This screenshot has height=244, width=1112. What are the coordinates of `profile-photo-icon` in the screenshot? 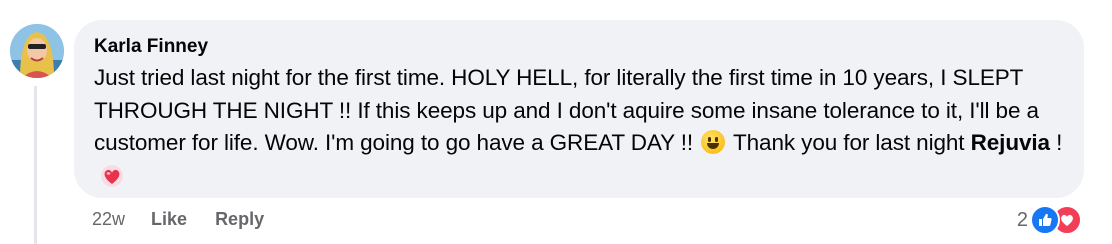 It's located at (37, 51).